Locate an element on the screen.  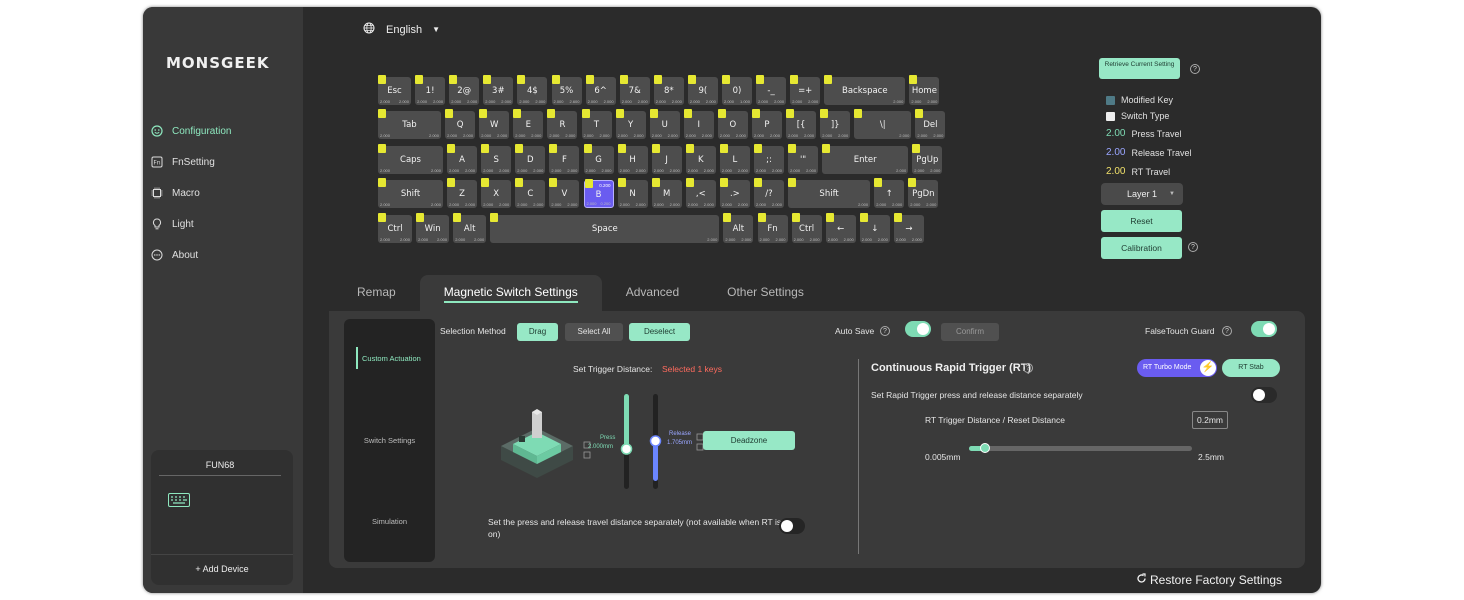
key: 6^ 2.000 2.000 is located at coordinates (600, 90).